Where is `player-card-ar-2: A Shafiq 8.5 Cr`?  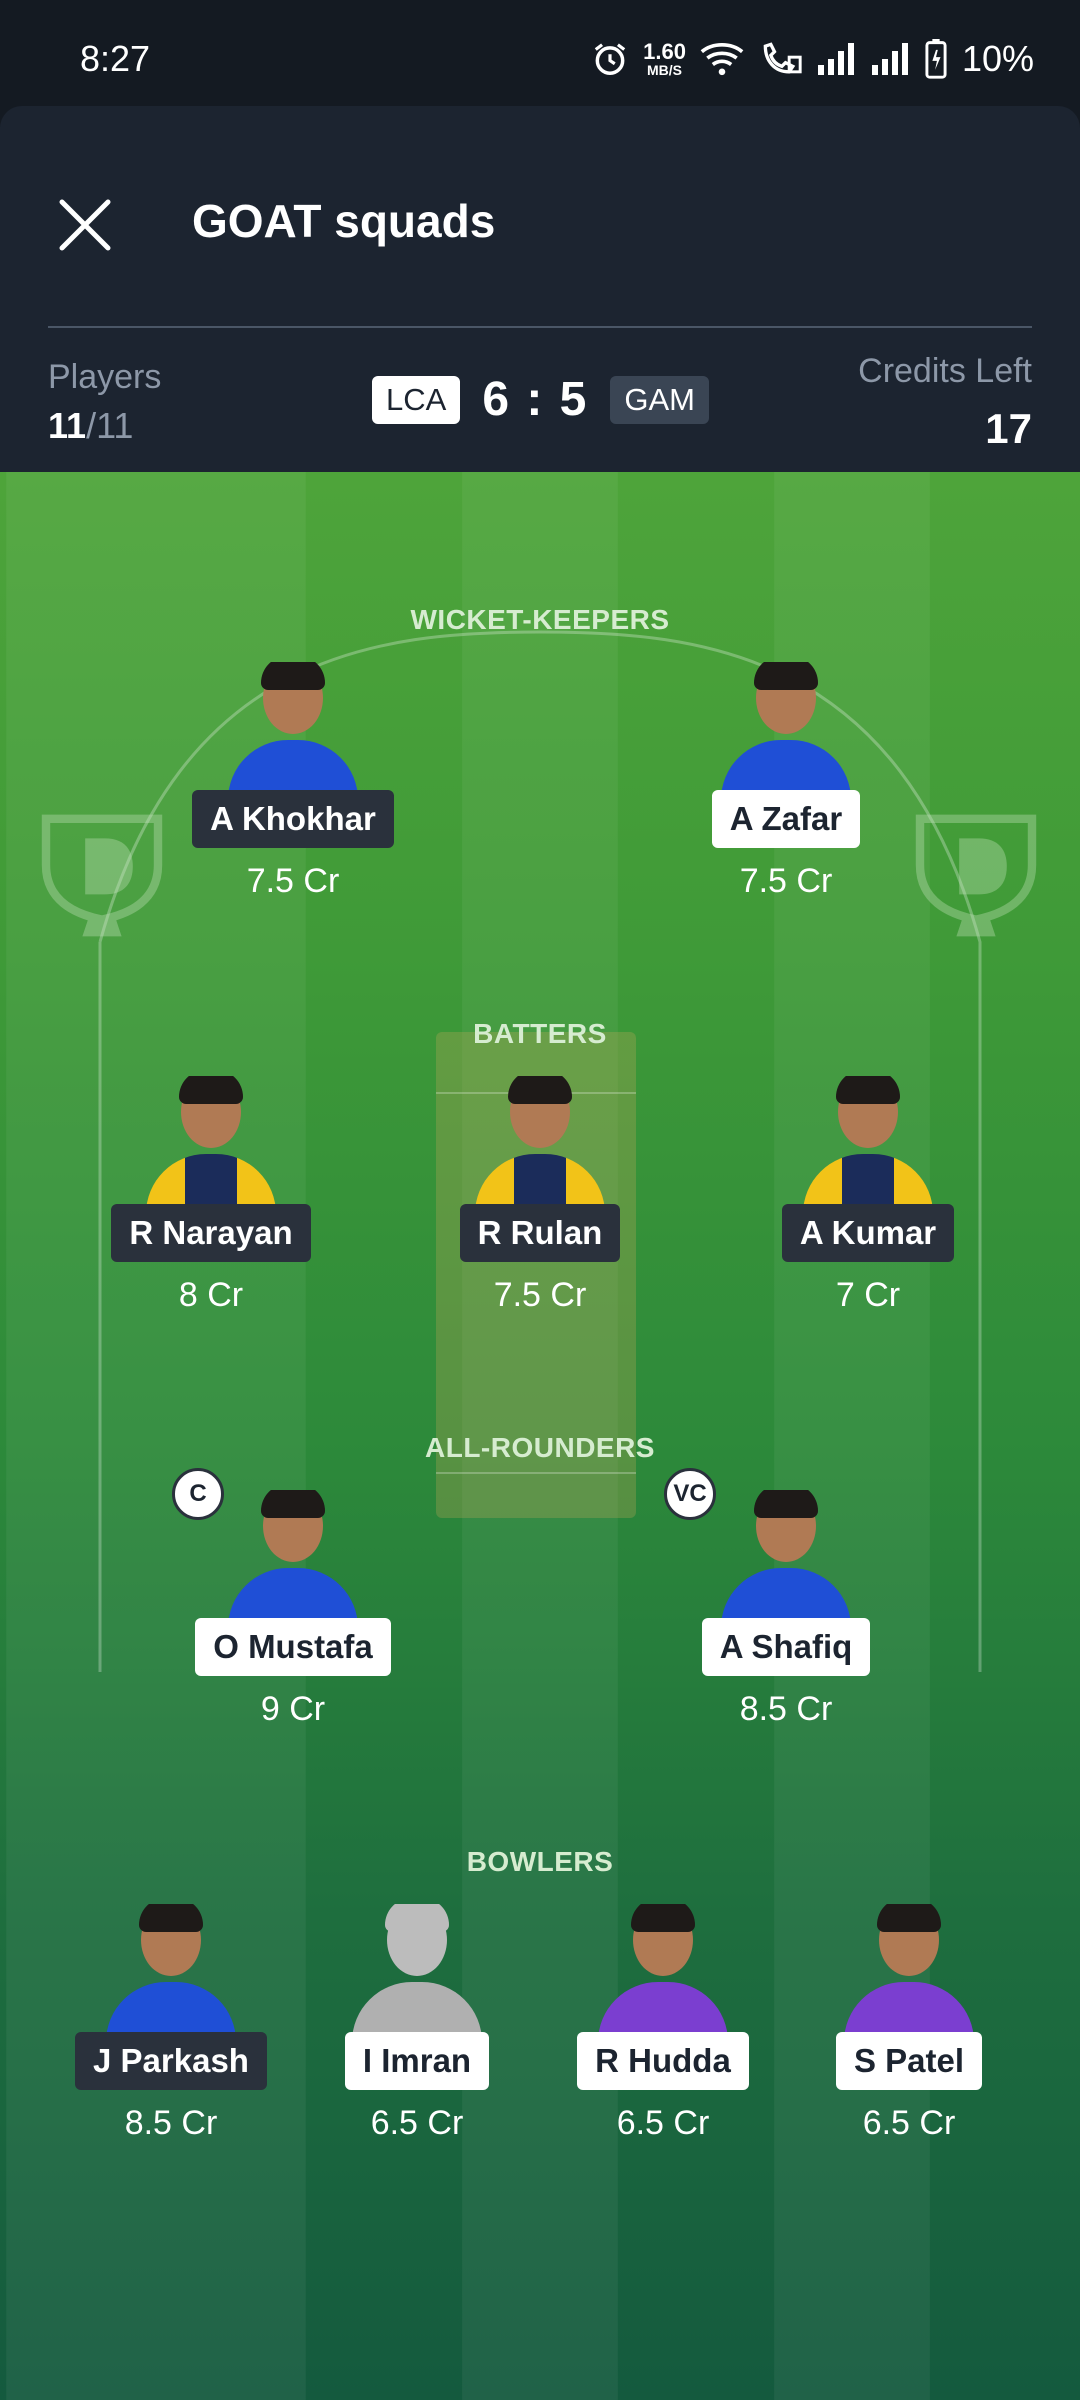 player-card-ar-2: A Shafiq 8.5 Cr is located at coordinates (786, 1609).